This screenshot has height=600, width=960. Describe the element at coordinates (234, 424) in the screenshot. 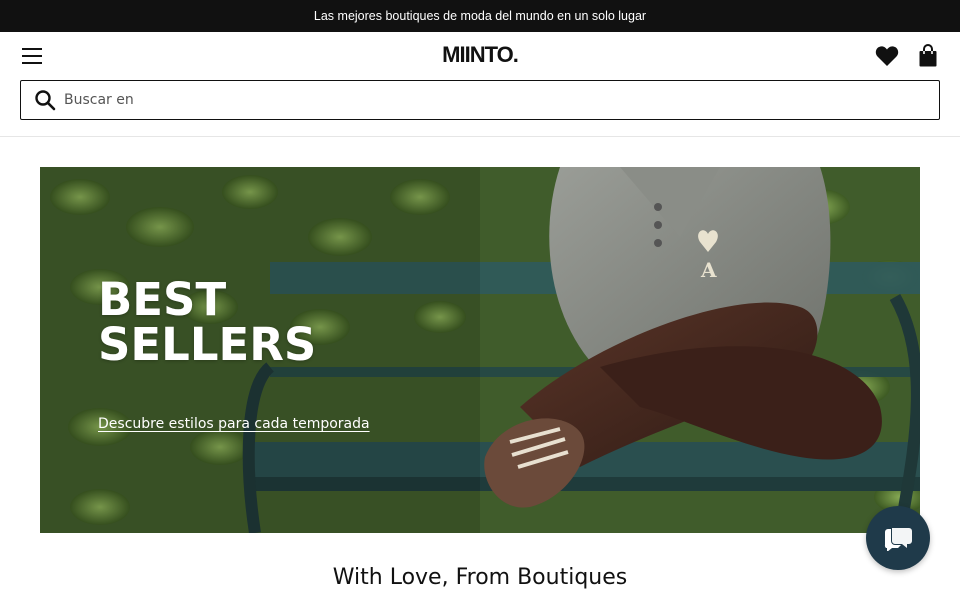

I see `hero-link: Descubre estilos para cada temporada` at that location.